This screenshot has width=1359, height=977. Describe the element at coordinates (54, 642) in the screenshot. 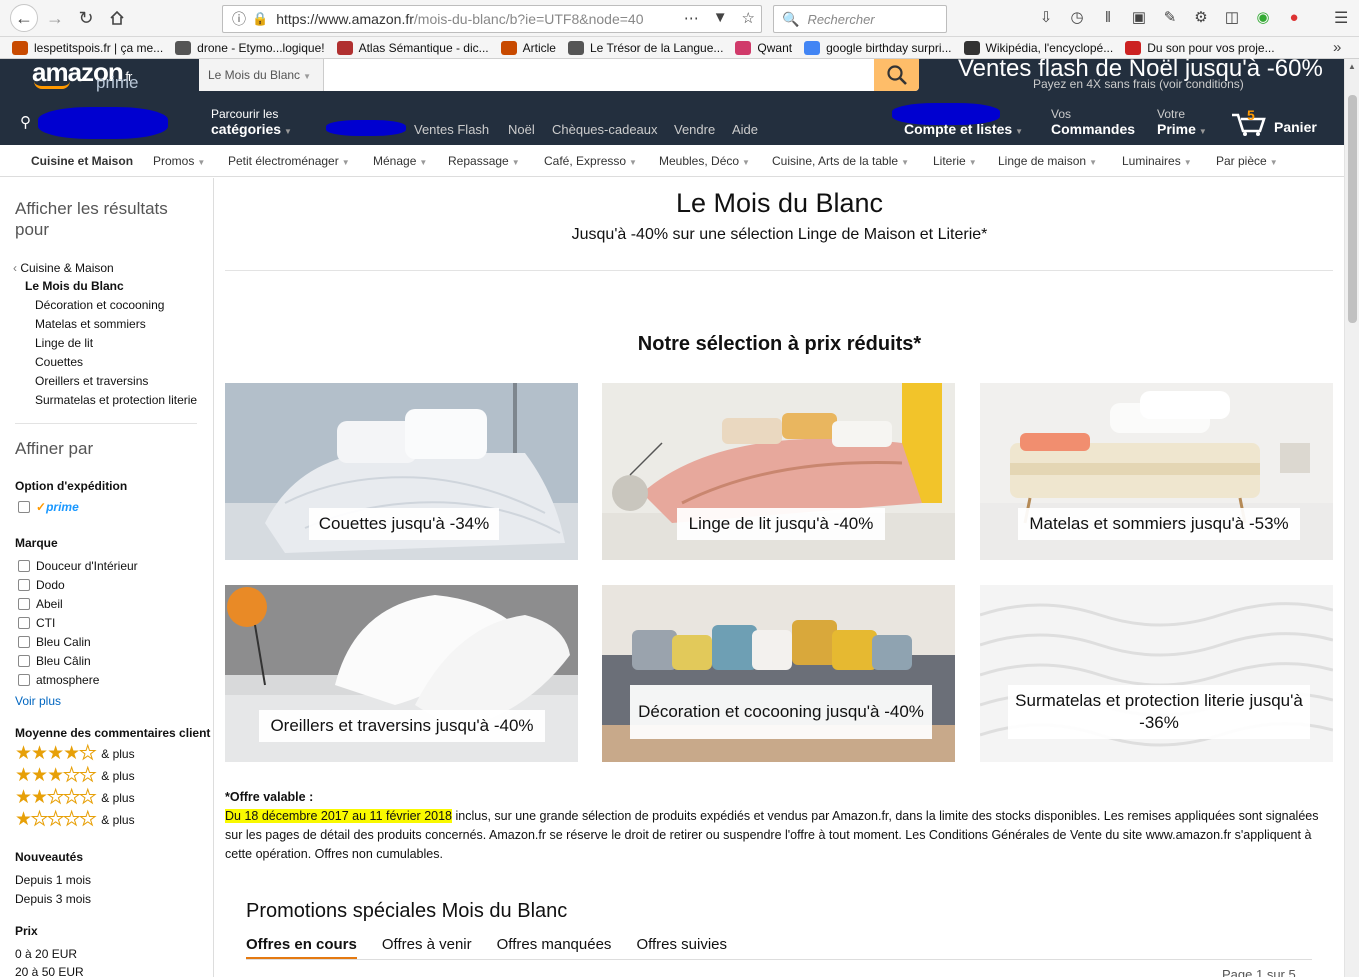

I see `brand-filter: Bleu Calin` at that location.